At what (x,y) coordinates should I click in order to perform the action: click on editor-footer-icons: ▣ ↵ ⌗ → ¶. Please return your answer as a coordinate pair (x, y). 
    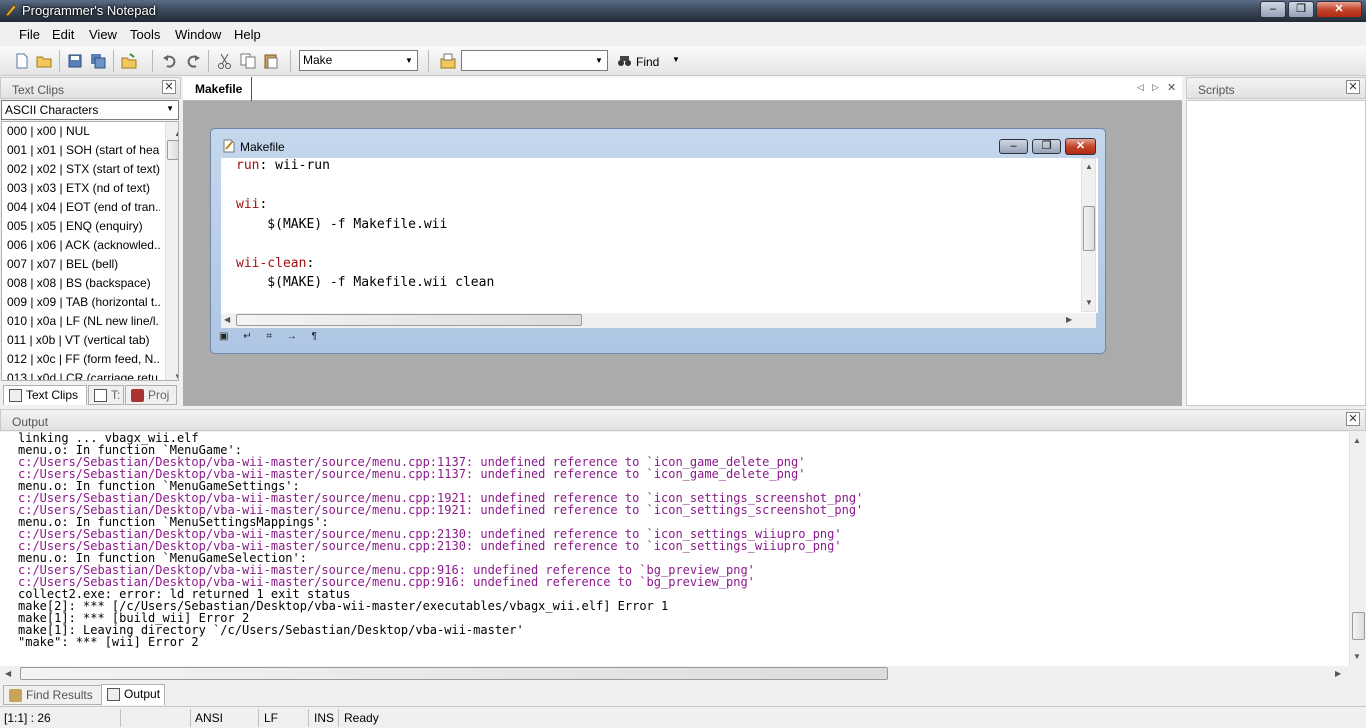
    Looking at the image, I should click on (279, 338).